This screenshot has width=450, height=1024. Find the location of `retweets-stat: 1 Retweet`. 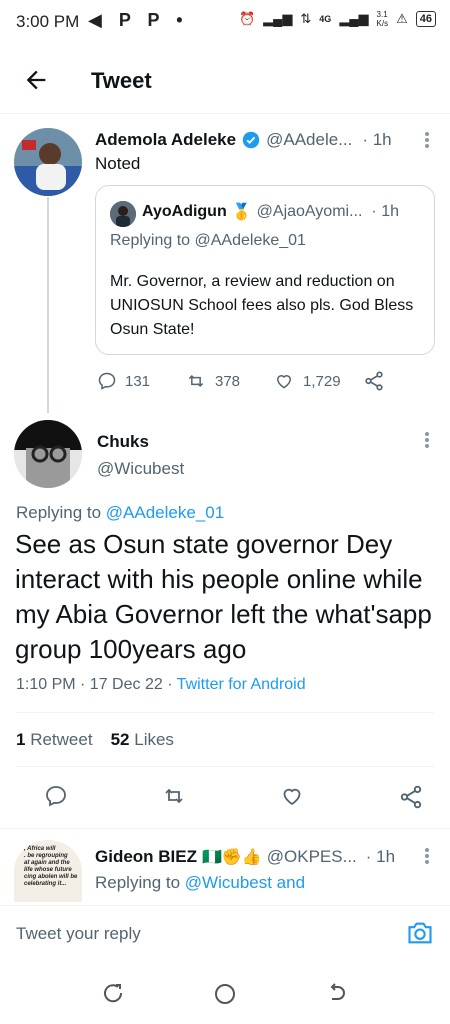

retweets-stat: 1 Retweet is located at coordinates (54, 740).